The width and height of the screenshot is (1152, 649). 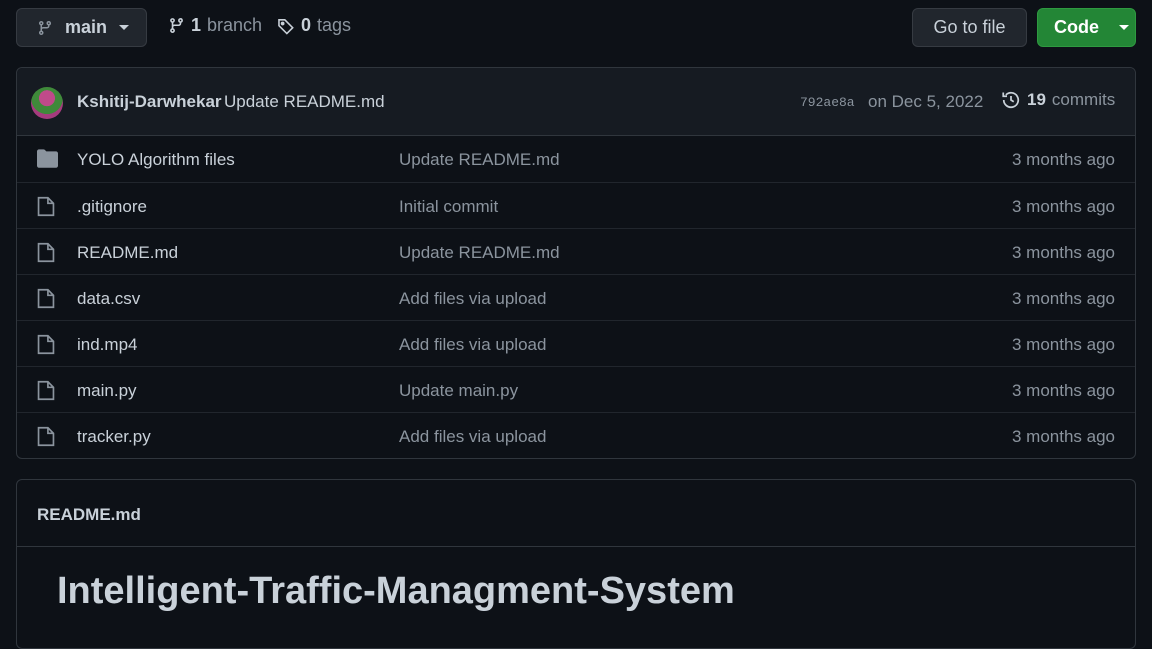 What do you see at coordinates (112, 207) in the screenshot?
I see `file-name: .gitignore` at bounding box center [112, 207].